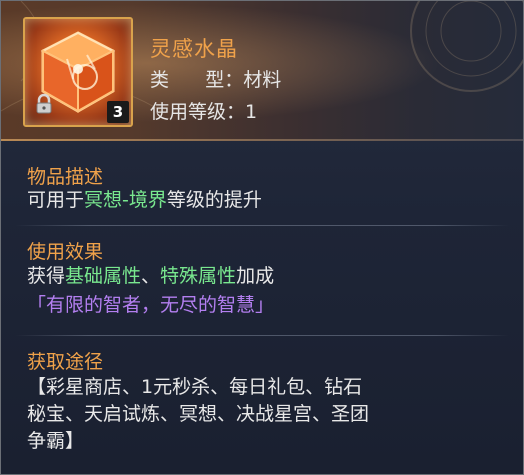  Describe the element at coordinates (151, 305) in the screenshot. I see `effect-quote: 「有限的智者，无尽的智慧」` at that location.